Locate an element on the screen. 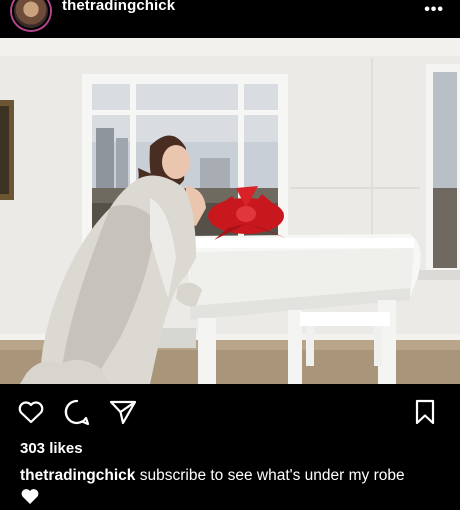 The height and width of the screenshot is (510, 460). comment-icon is located at coordinates (77, 412).